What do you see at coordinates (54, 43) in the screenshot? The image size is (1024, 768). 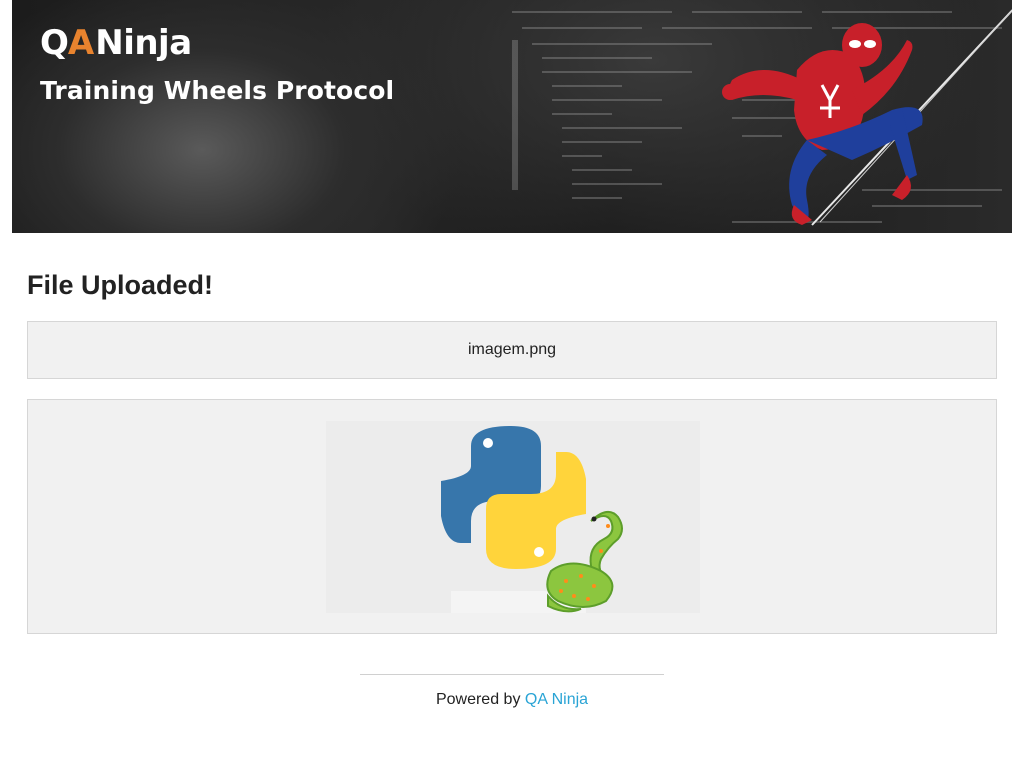 I see `logo-q: Q` at bounding box center [54, 43].